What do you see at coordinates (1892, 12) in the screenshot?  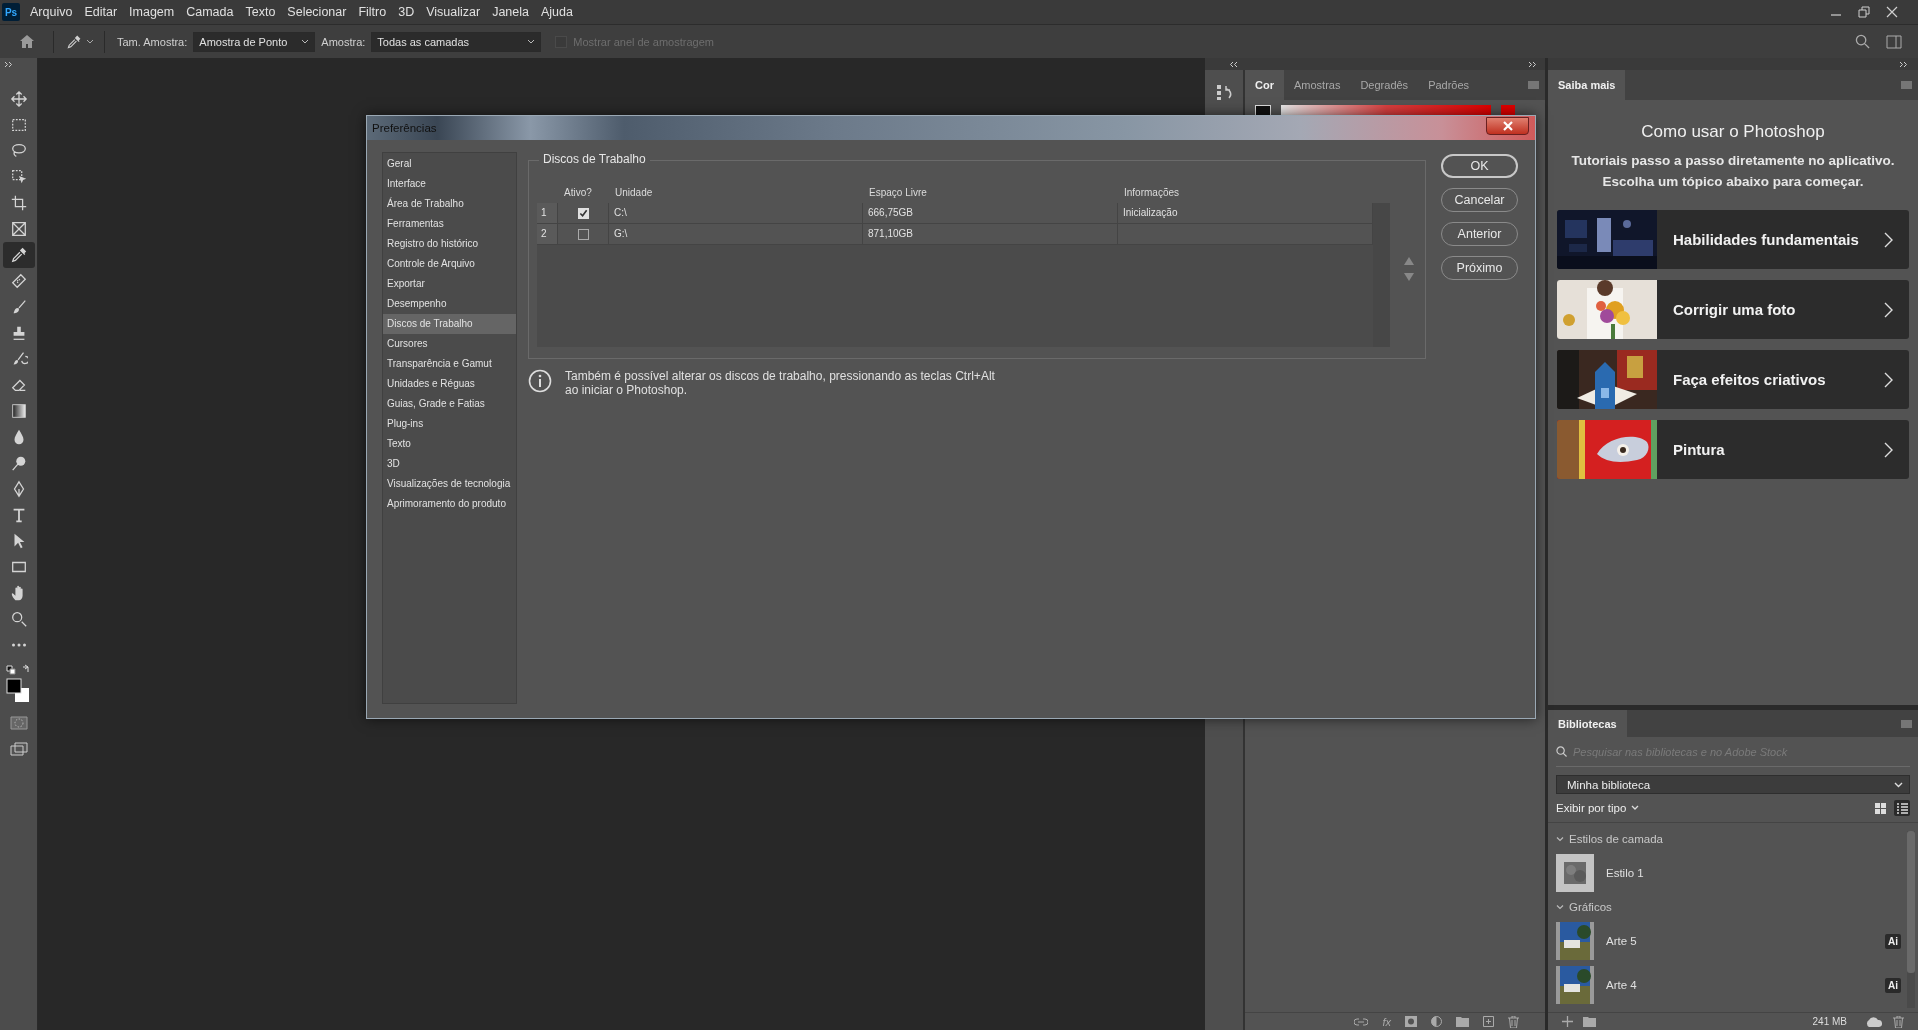 I see `close-icon` at bounding box center [1892, 12].